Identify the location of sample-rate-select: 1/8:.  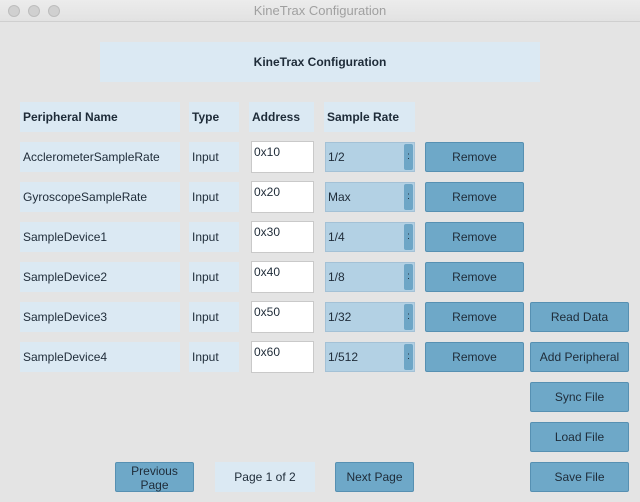
(370, 277).